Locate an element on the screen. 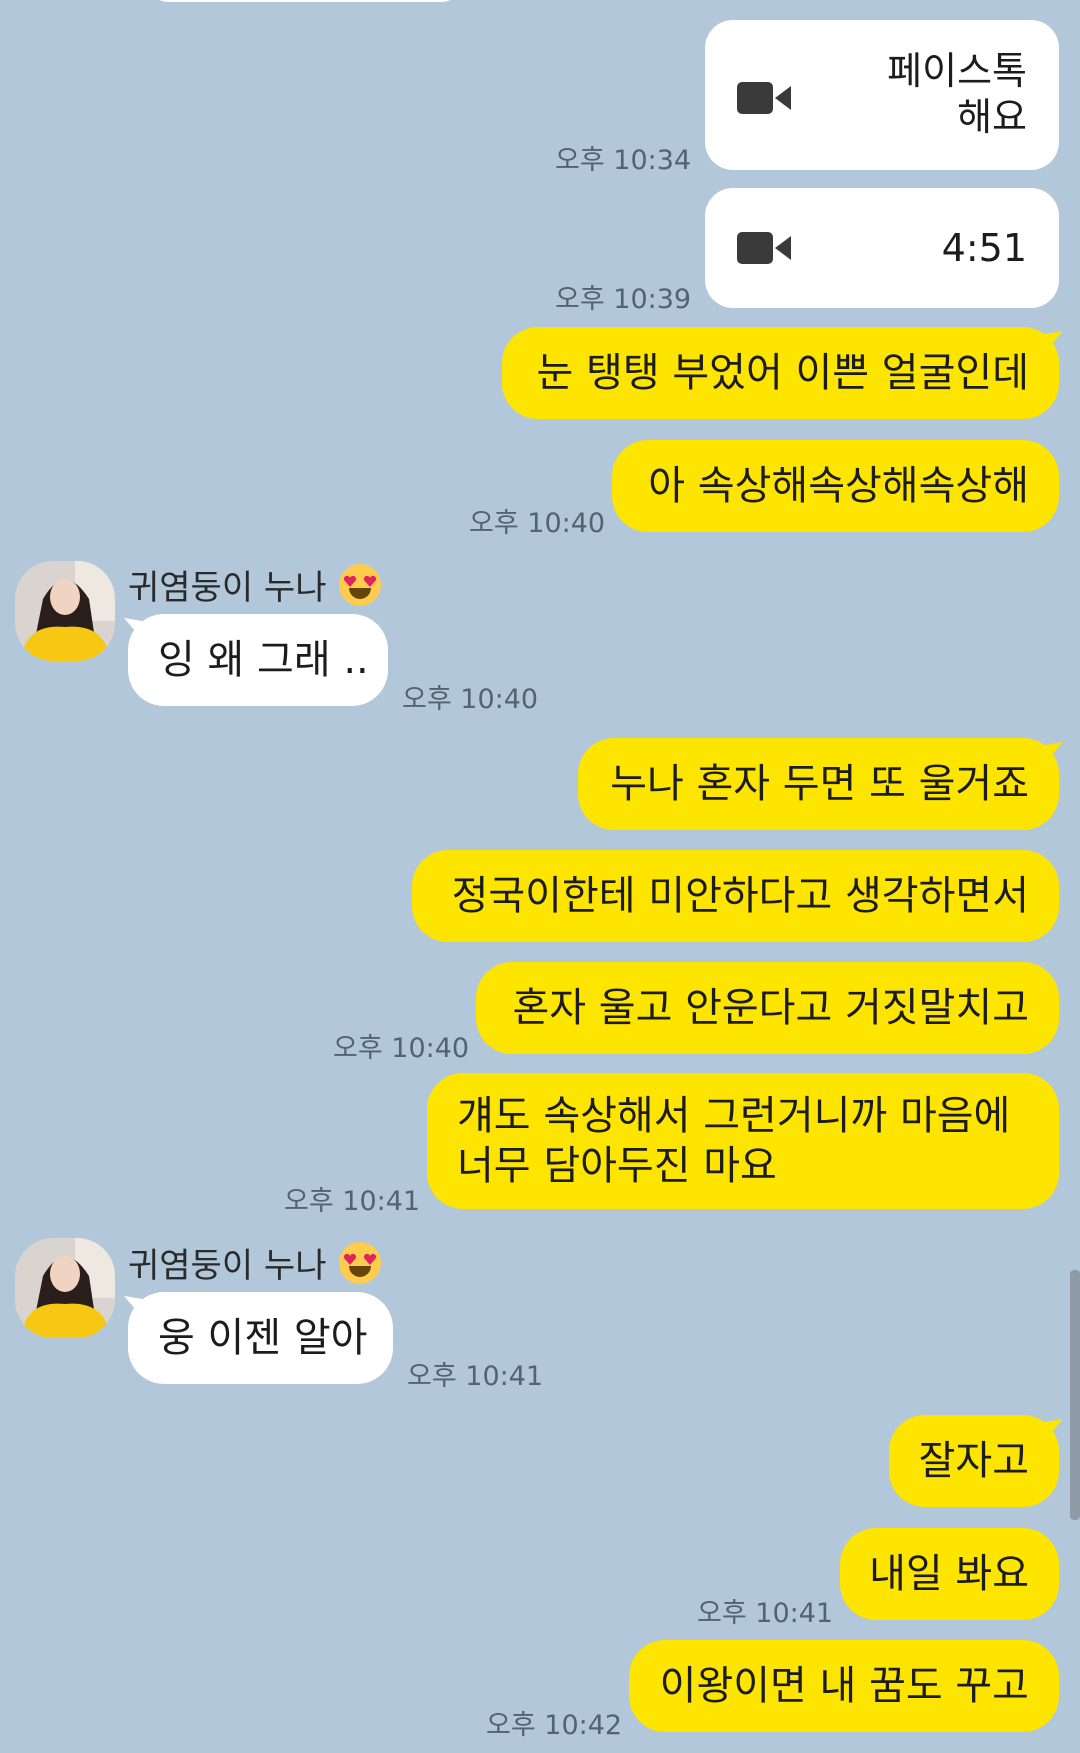 The height and width of the screenshot is (1753, 1080). message-time: 오후 10:42 is located at coordinates (554, 1725).